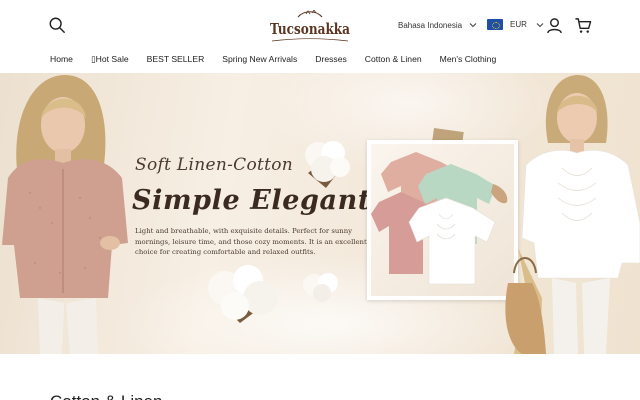  I want to click on cart-icon, so click(583, 25).